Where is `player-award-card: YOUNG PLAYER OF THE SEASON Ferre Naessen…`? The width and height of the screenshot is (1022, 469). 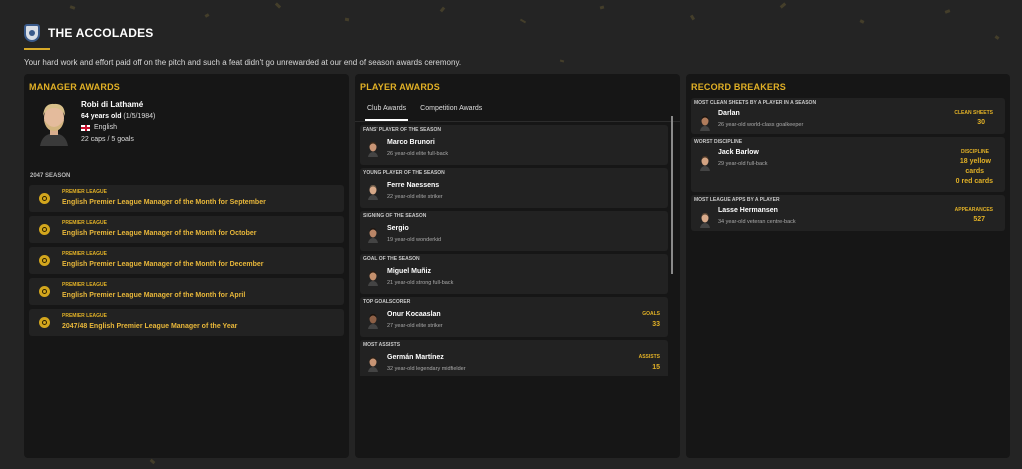
player-award-card: YOUNG PLAYER OF THE SEASON Ferre Naessen… is located at coordinates (514, 188).